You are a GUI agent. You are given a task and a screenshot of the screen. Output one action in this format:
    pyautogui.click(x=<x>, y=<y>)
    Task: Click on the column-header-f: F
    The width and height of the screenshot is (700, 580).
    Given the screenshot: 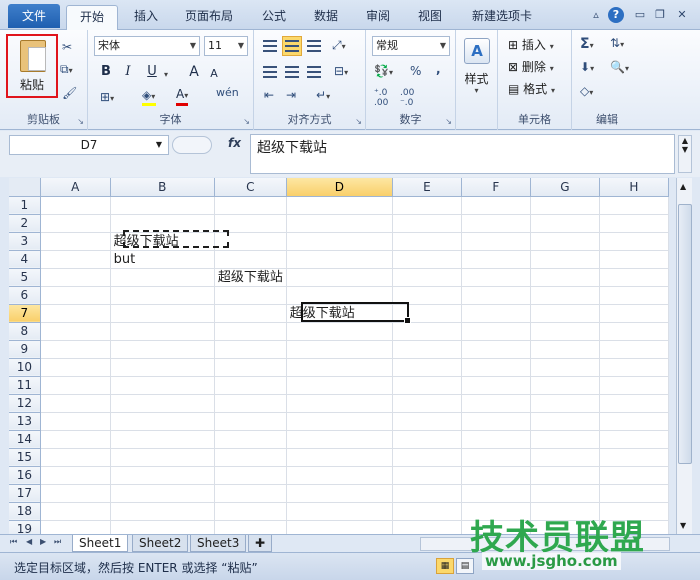 What is the action you would take?
    pyautogui.click(x=496, y=187)
    